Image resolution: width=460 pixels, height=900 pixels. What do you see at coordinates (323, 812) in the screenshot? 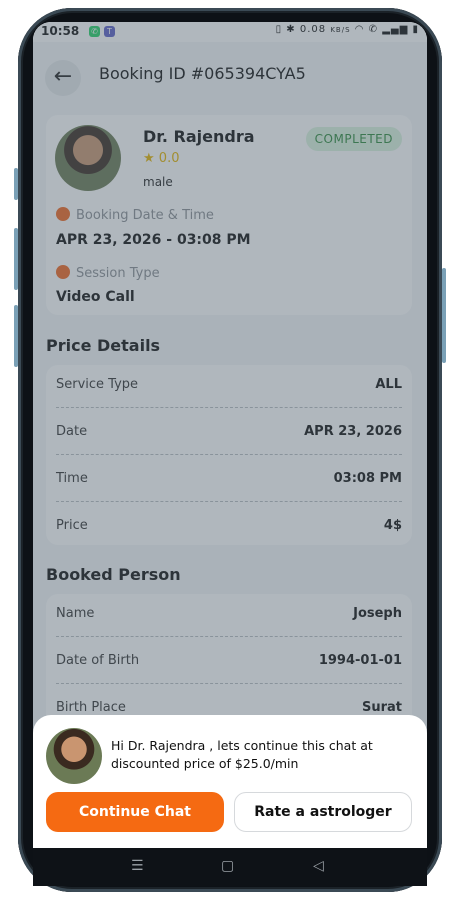
I see `rate-astrologer-button: Rate a astrologer` at bounding box center [323, 812].